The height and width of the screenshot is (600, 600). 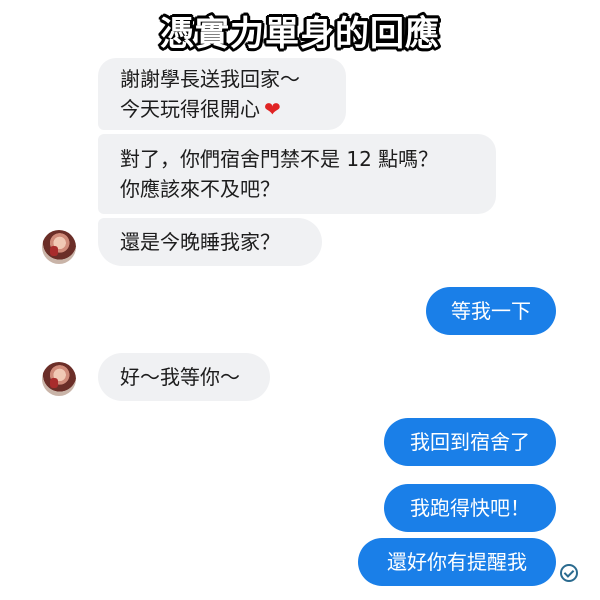 I want to click on message-text: 還好你有提醒我, so click(x=457, y=562).